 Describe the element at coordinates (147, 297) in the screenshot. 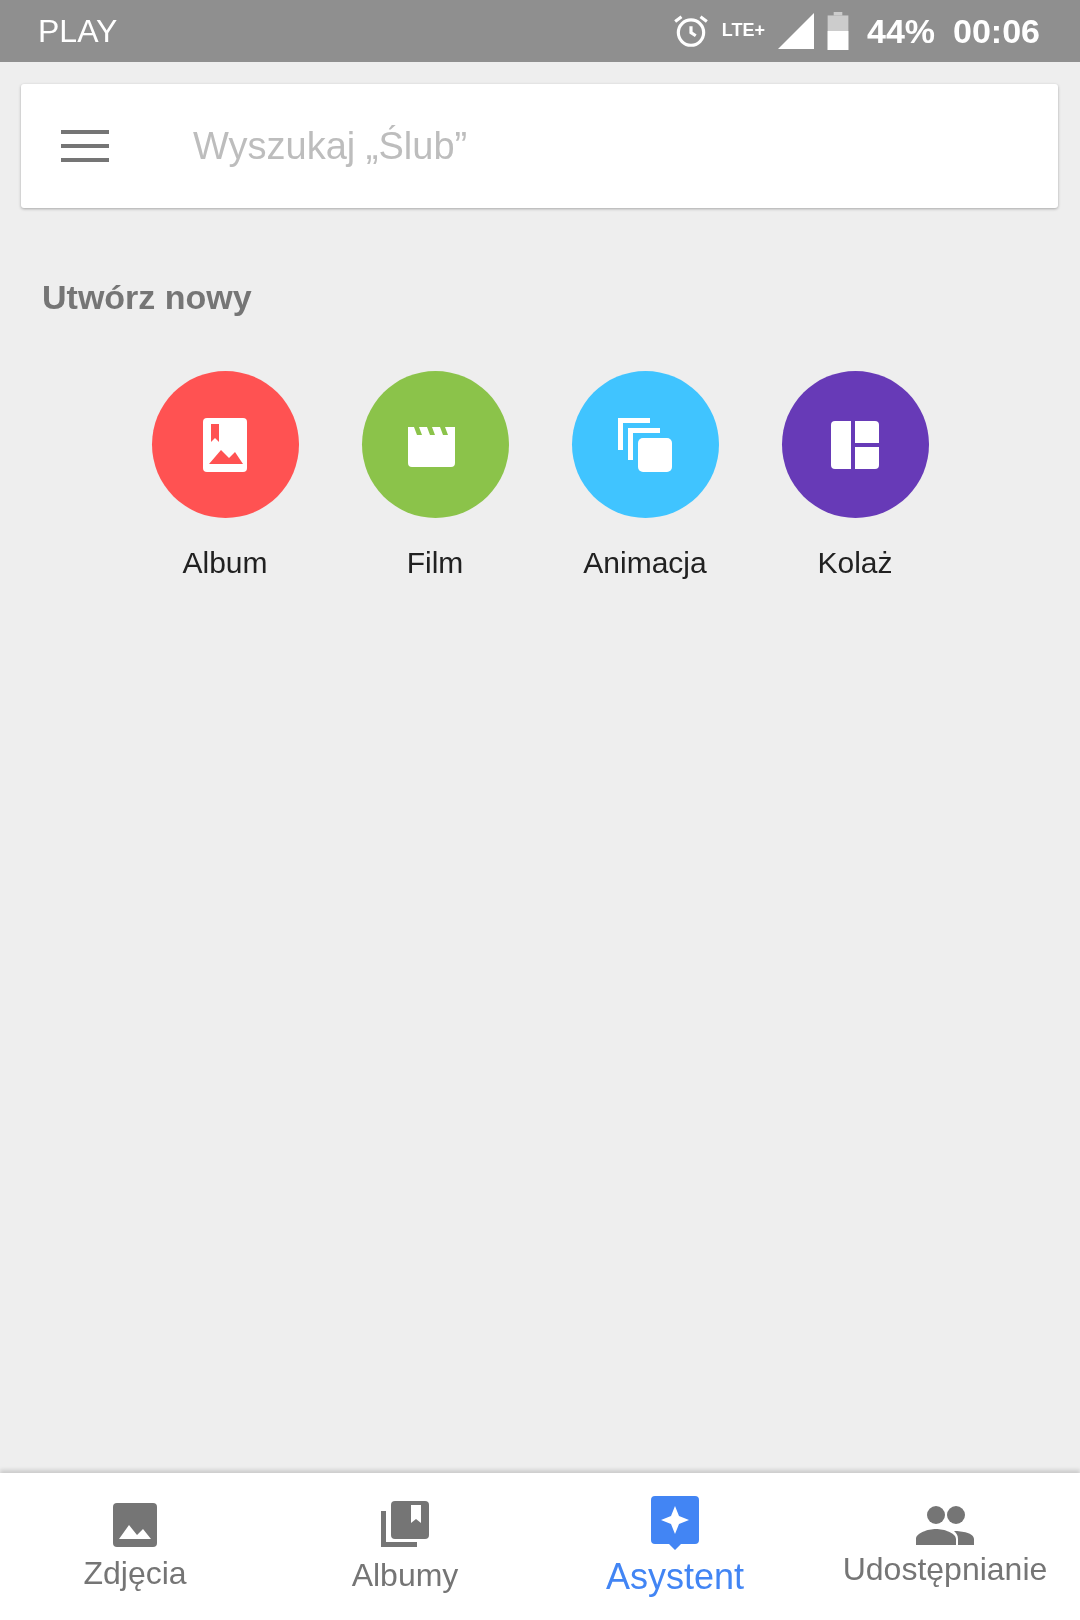

I see `section-title: Utwórz nowy` at that location.